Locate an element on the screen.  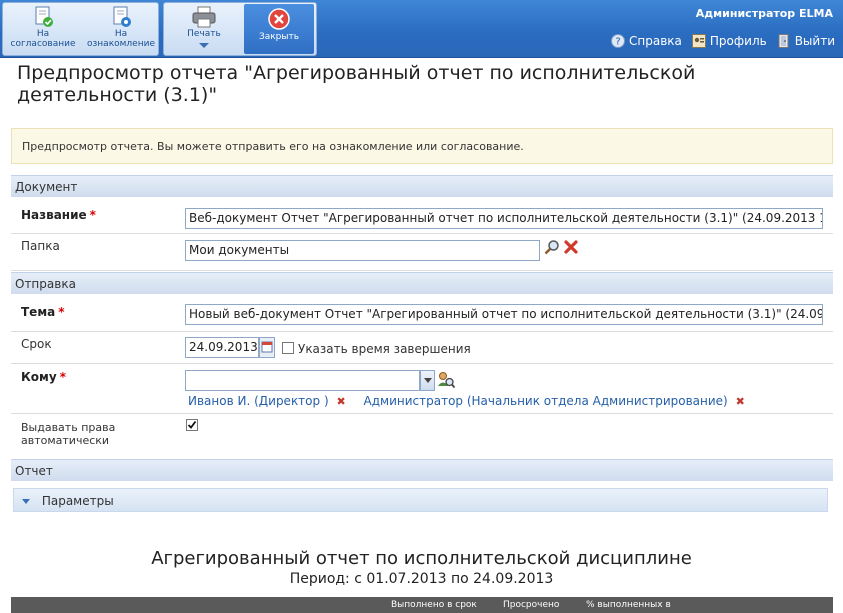
recipient-link: Иванов И. (Директор ) is located at coordinates (258, 401).